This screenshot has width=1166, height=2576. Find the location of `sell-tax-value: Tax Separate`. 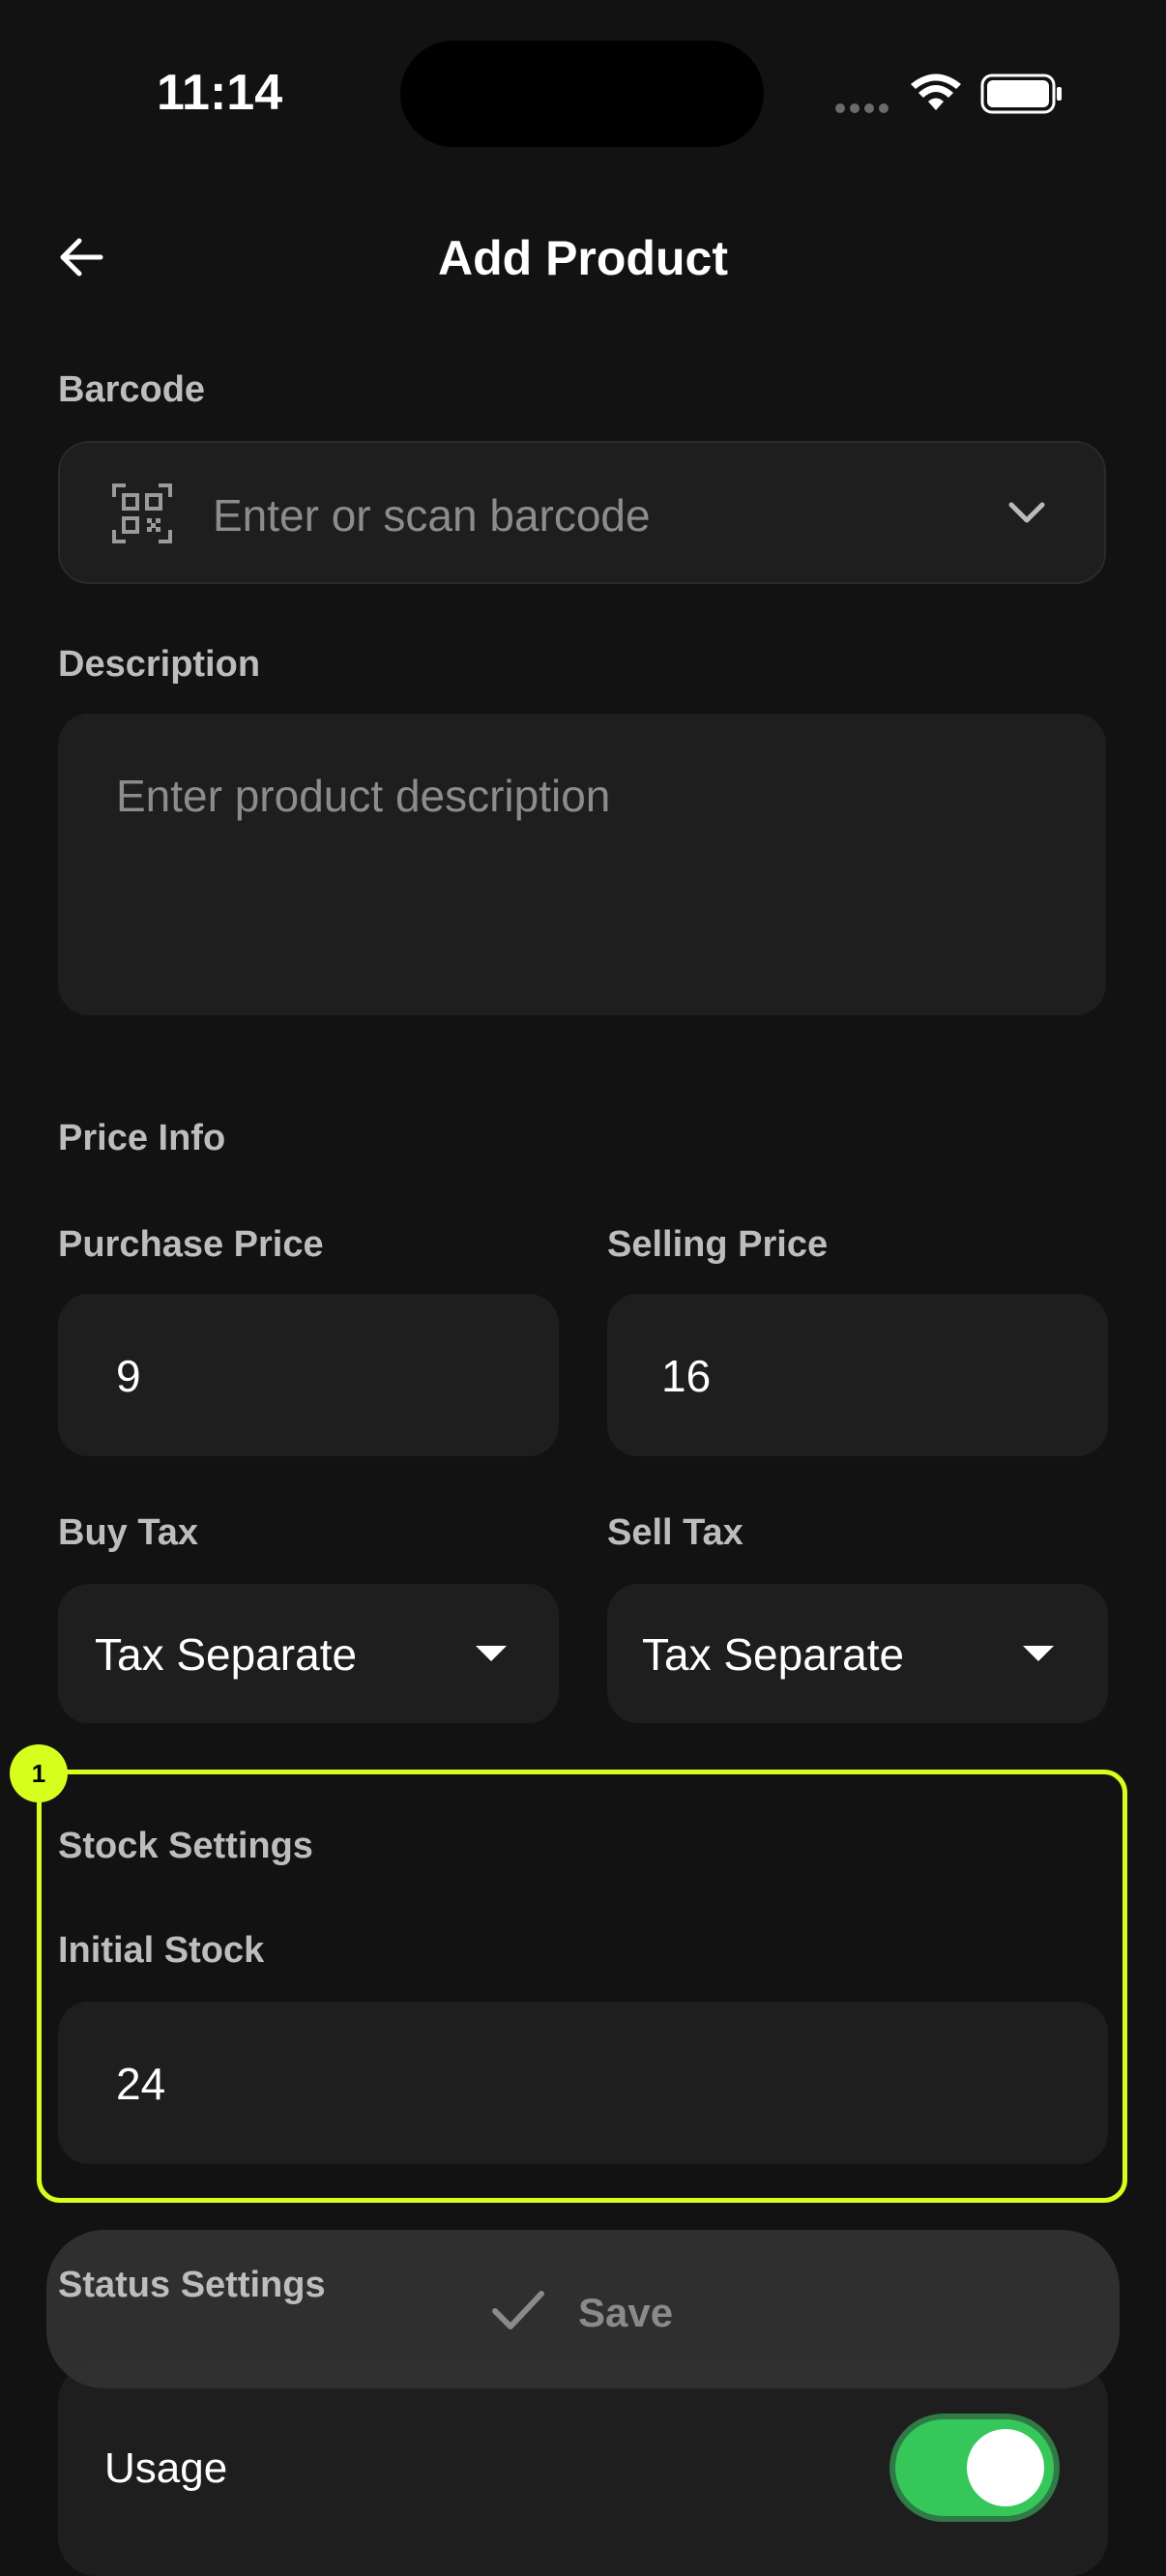

sell-tax-value: Tax Separate is located at coordinates (773, 1654).